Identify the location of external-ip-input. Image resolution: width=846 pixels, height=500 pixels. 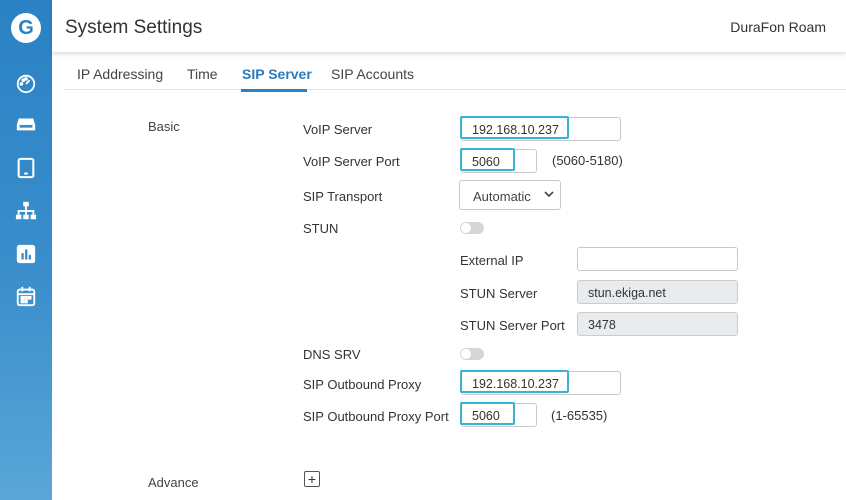
(657, 259).